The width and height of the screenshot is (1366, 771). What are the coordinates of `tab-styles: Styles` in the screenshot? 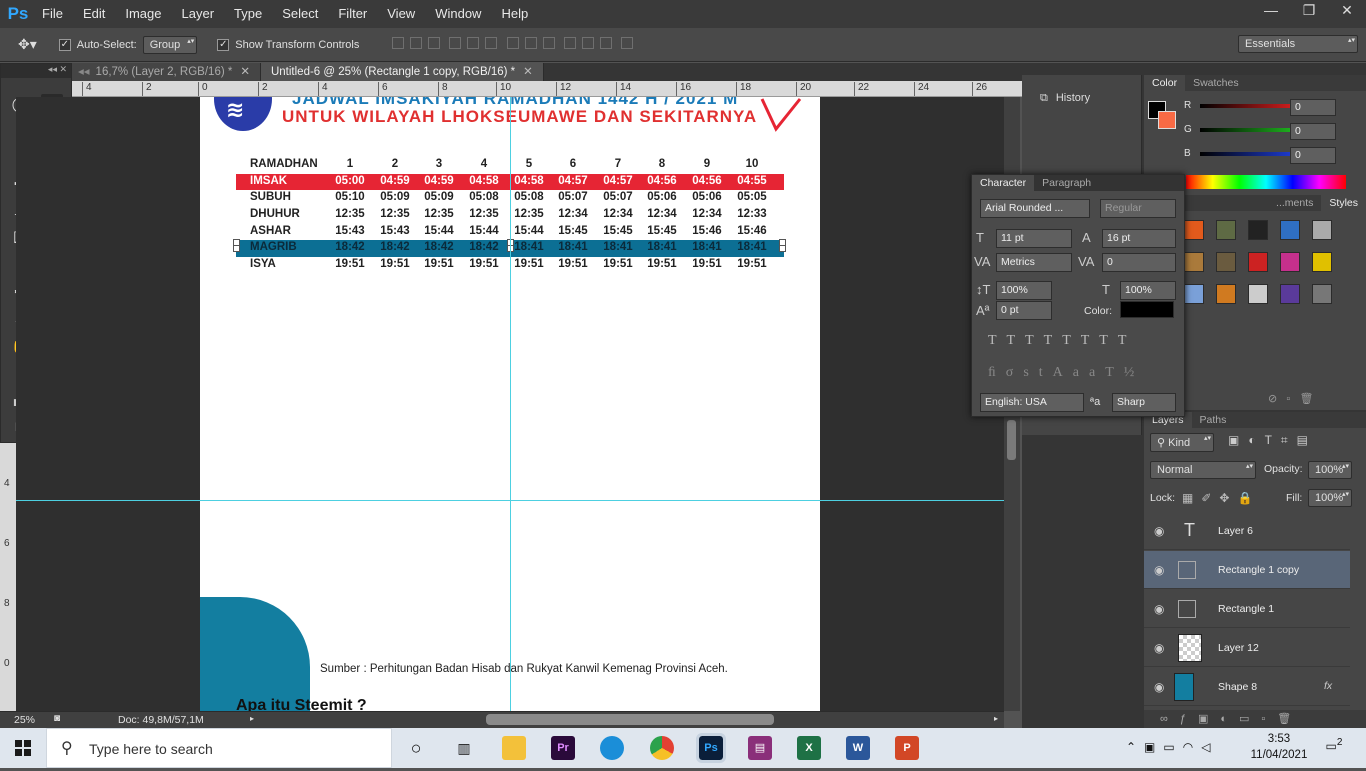 It's located at (1343, 203).